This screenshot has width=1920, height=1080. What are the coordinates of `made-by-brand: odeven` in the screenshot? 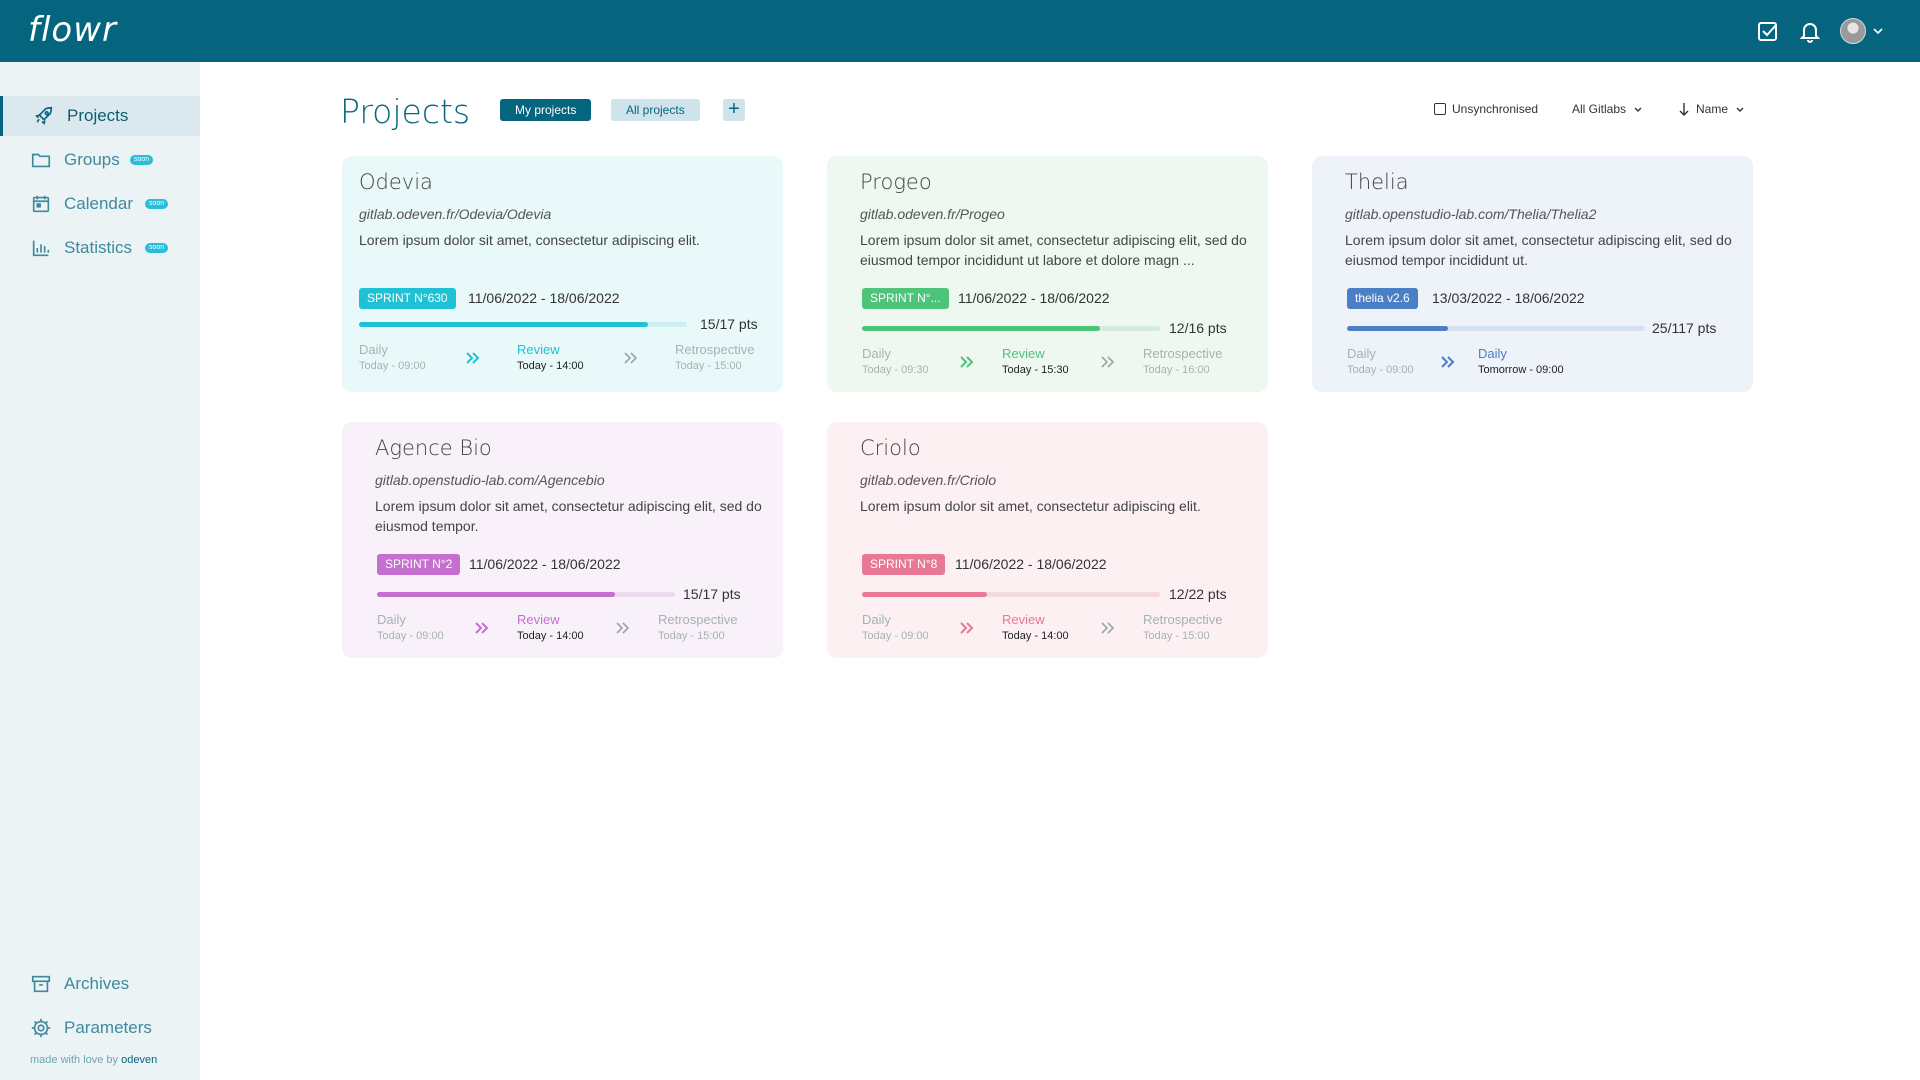 It's located at (139, 1060).